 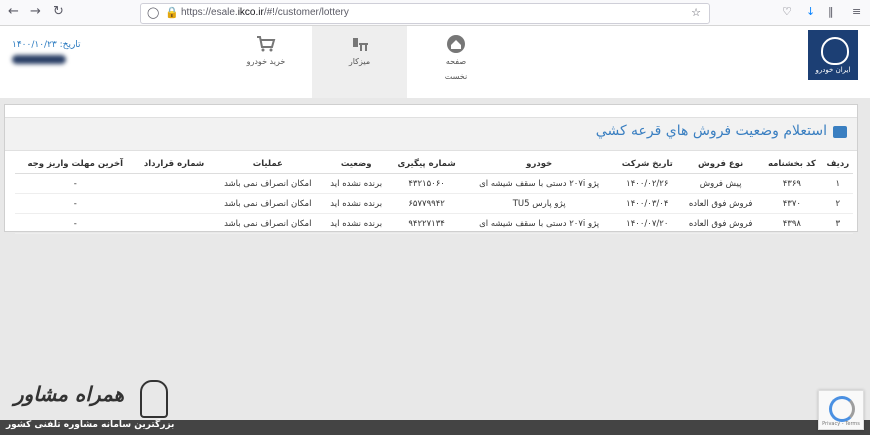 I want to click on logo-lettering: ایران خودرو, so click(x=833, y=70).